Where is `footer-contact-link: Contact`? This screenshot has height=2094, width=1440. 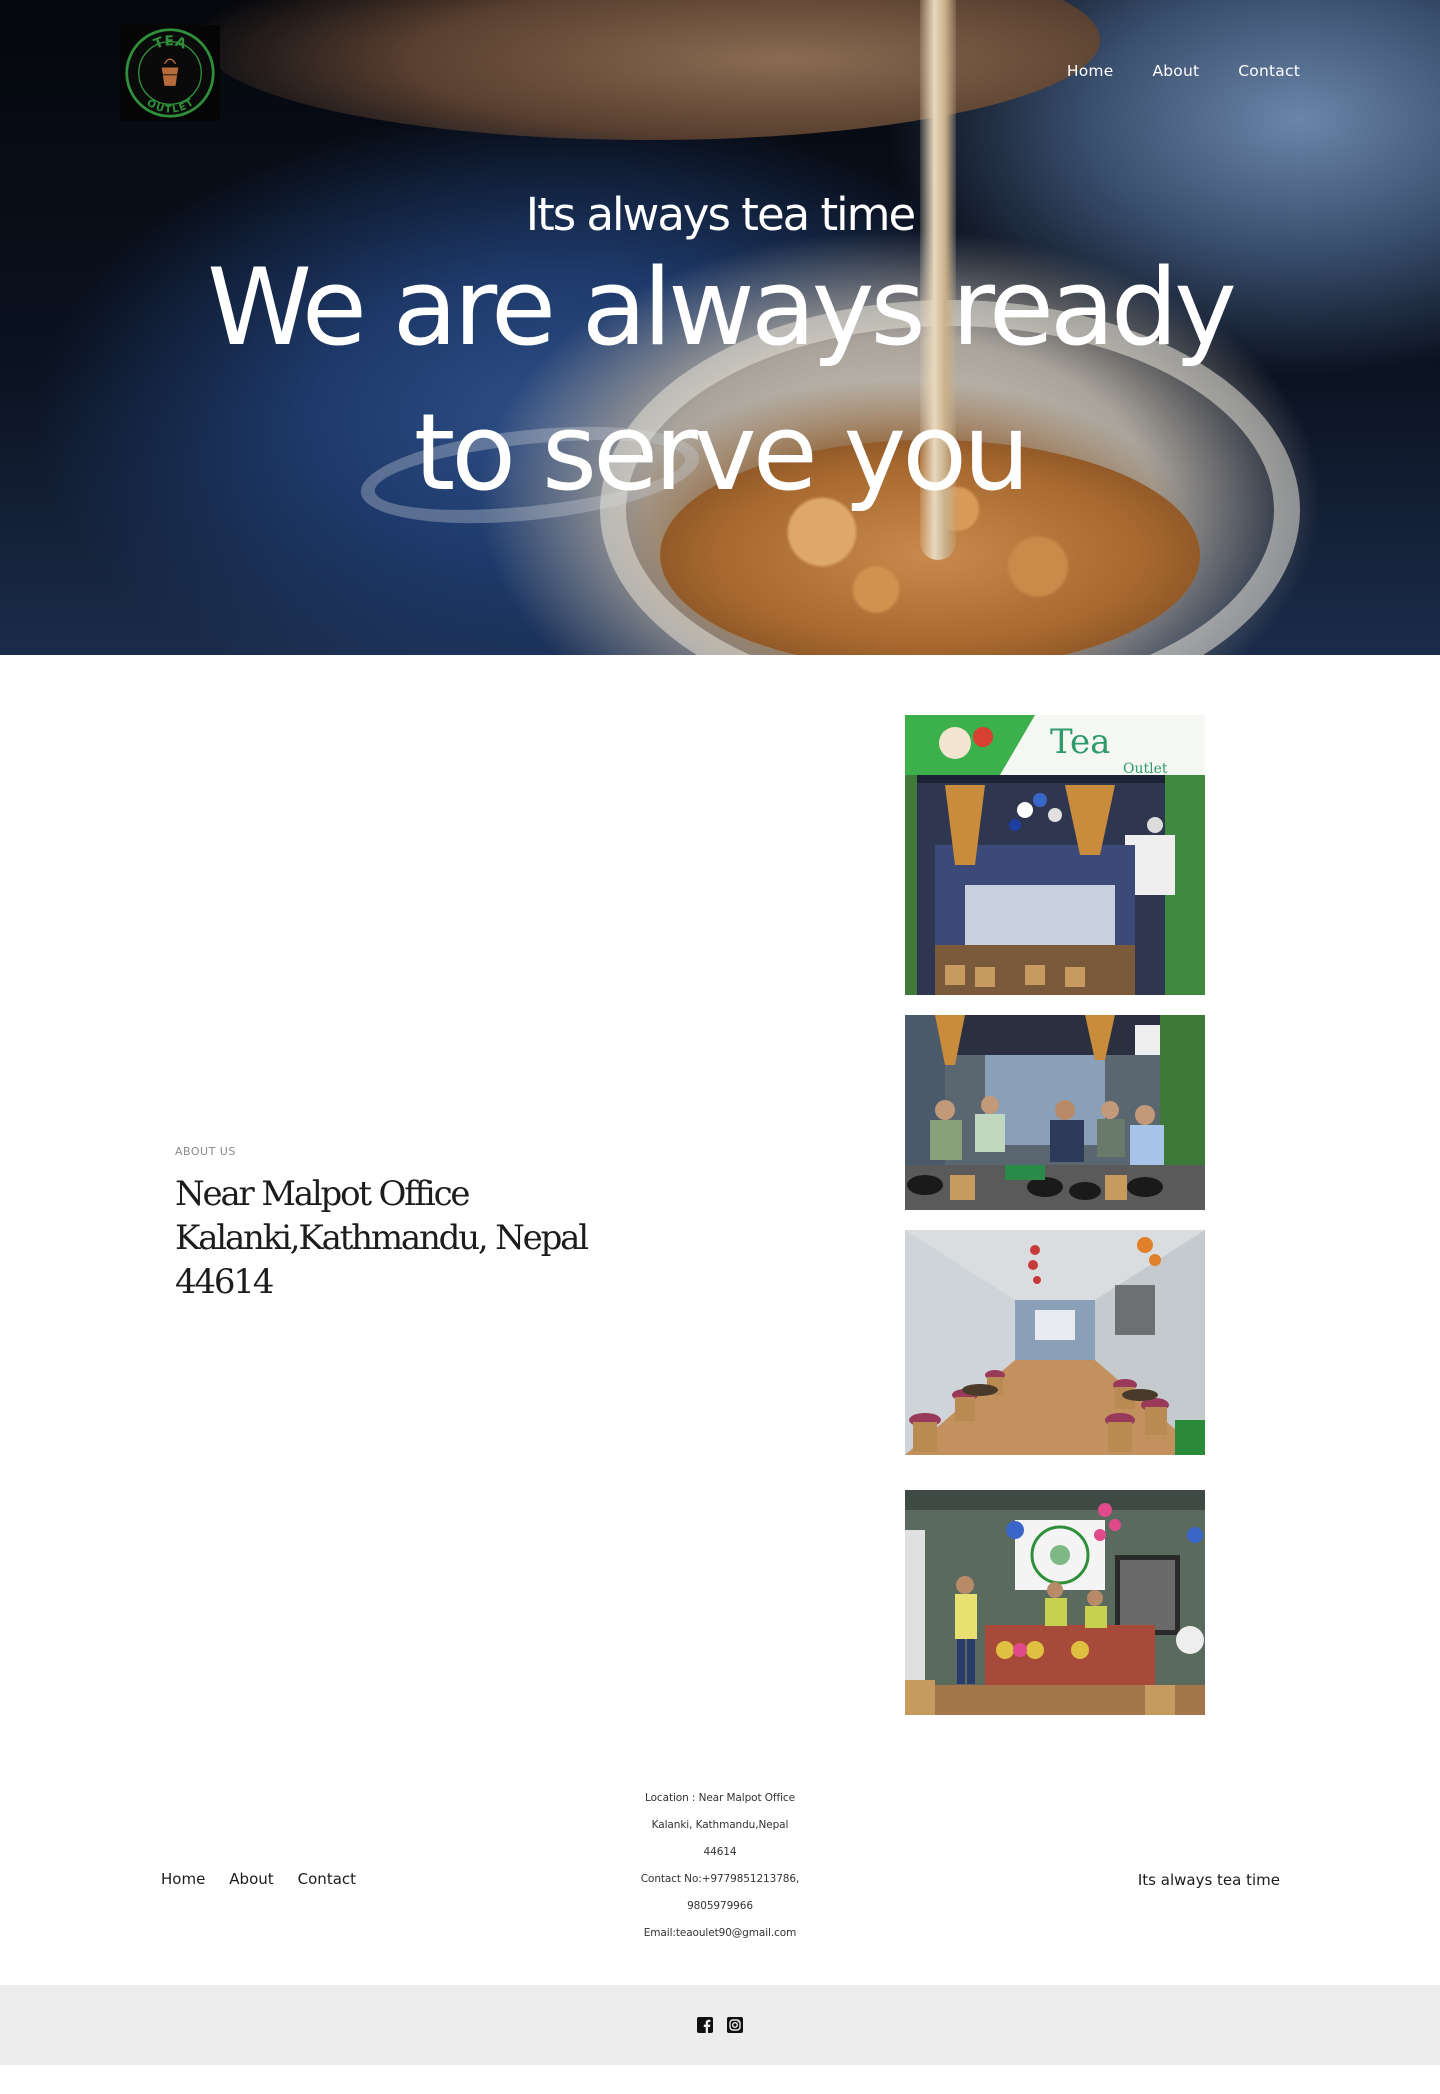 footer-contact-link: Contact is located at coordinates (327, 1879).